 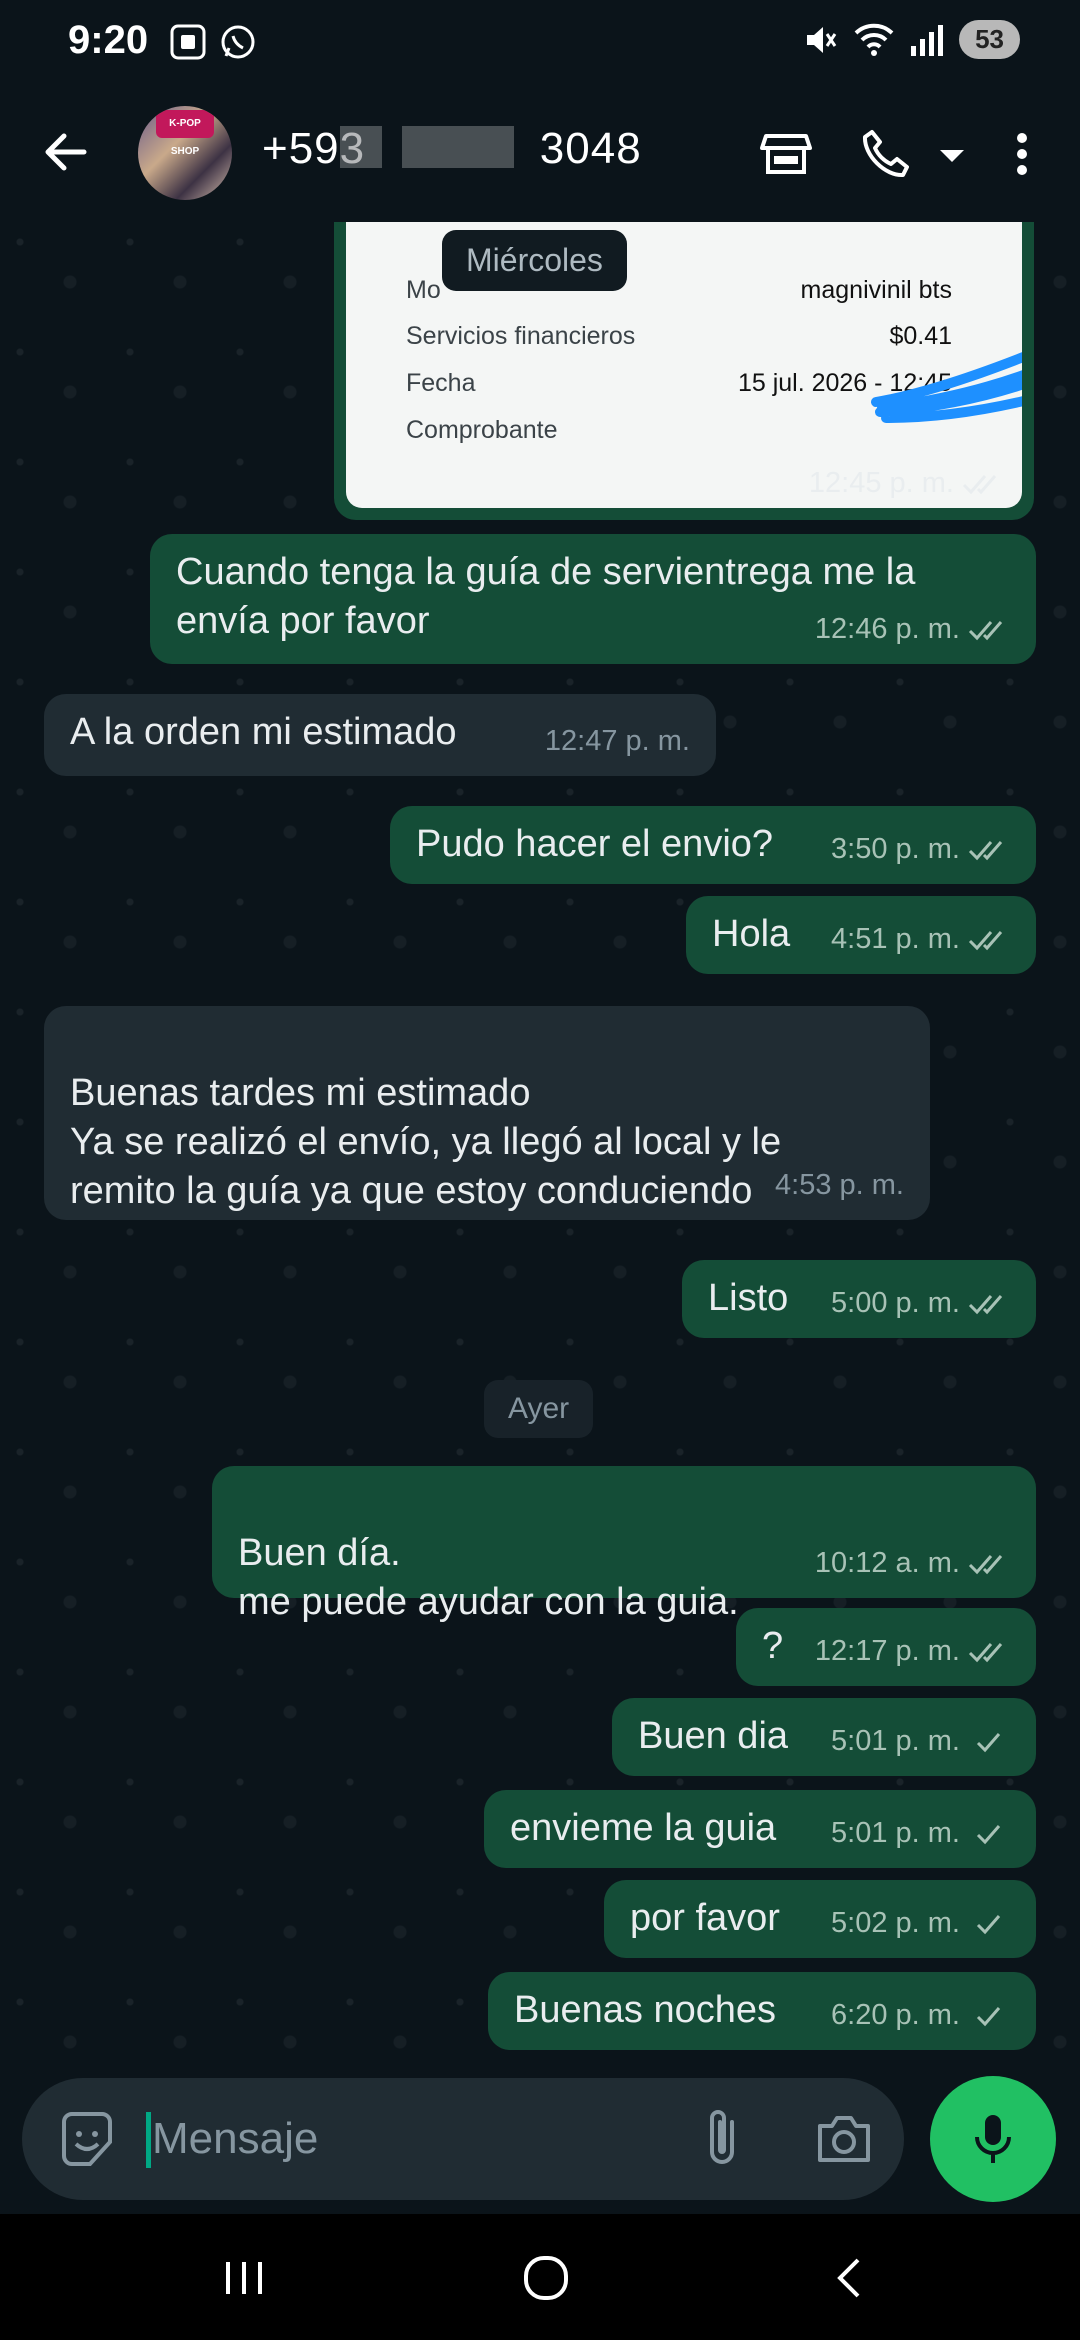 What do you see at coordinates (108, 40) in the screenshot?
I see `status-time: 9:20` at bounding box center [108, 40].